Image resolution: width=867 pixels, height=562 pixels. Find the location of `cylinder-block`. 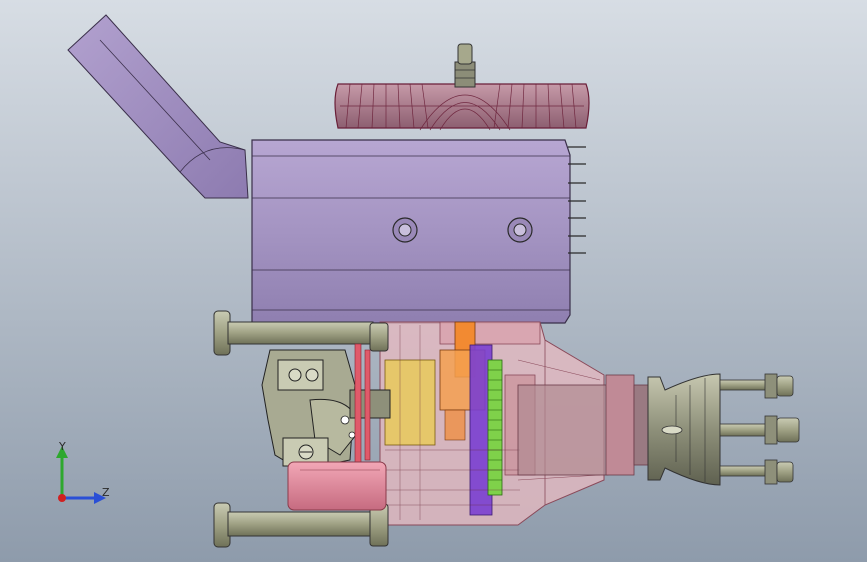

cylinder-block is located at coordinates (418, 231).